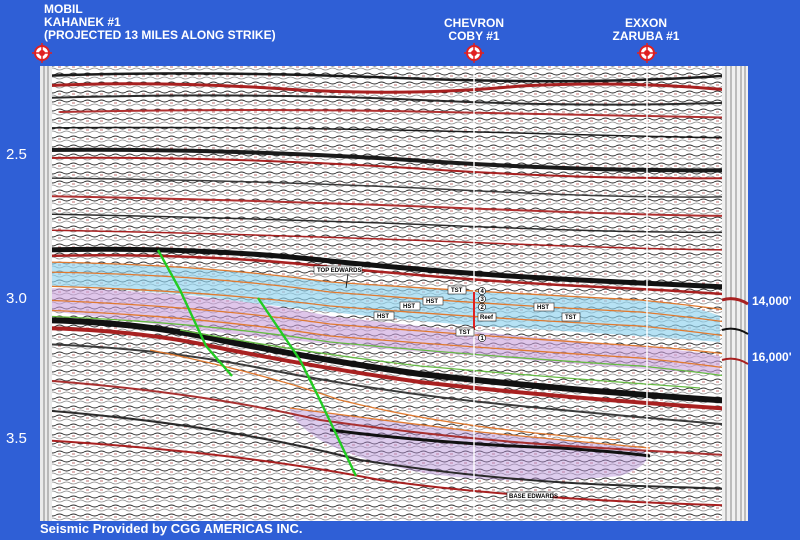 The image size is (800, 540). Describe the element at coordinates (16, 154) in the screenshot. I see `time-axis-tick: 2.5` at that location.